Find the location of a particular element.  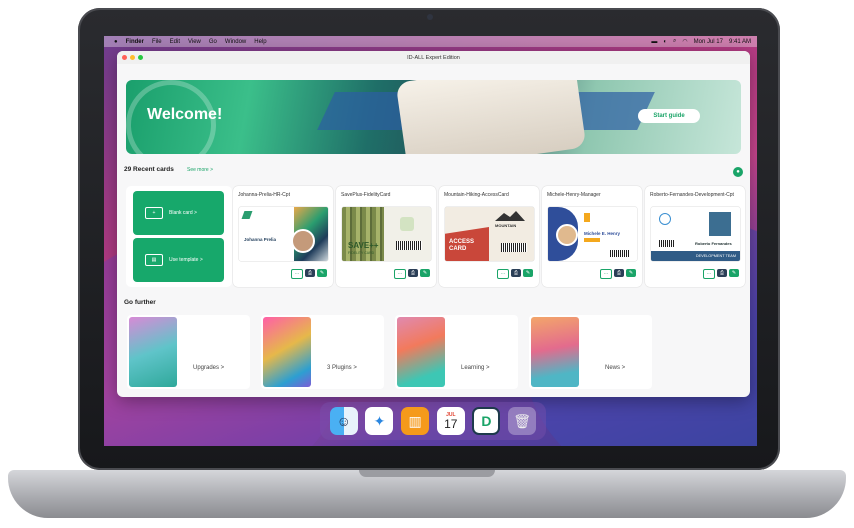

card-name: Johanna-Prelia-HR-Cpt is located at coordinates (264, 195).